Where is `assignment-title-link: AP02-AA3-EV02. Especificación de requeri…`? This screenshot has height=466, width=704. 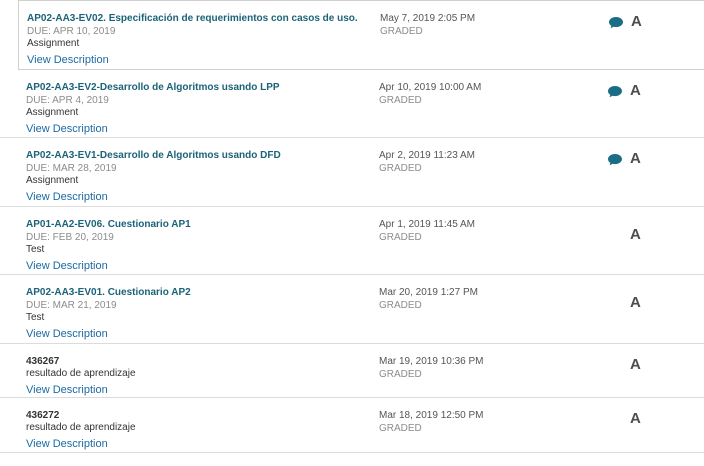
assignment-title-link: AP02-AA3-EV02. Especificación de requeri… is located at coordinates (365, 18).